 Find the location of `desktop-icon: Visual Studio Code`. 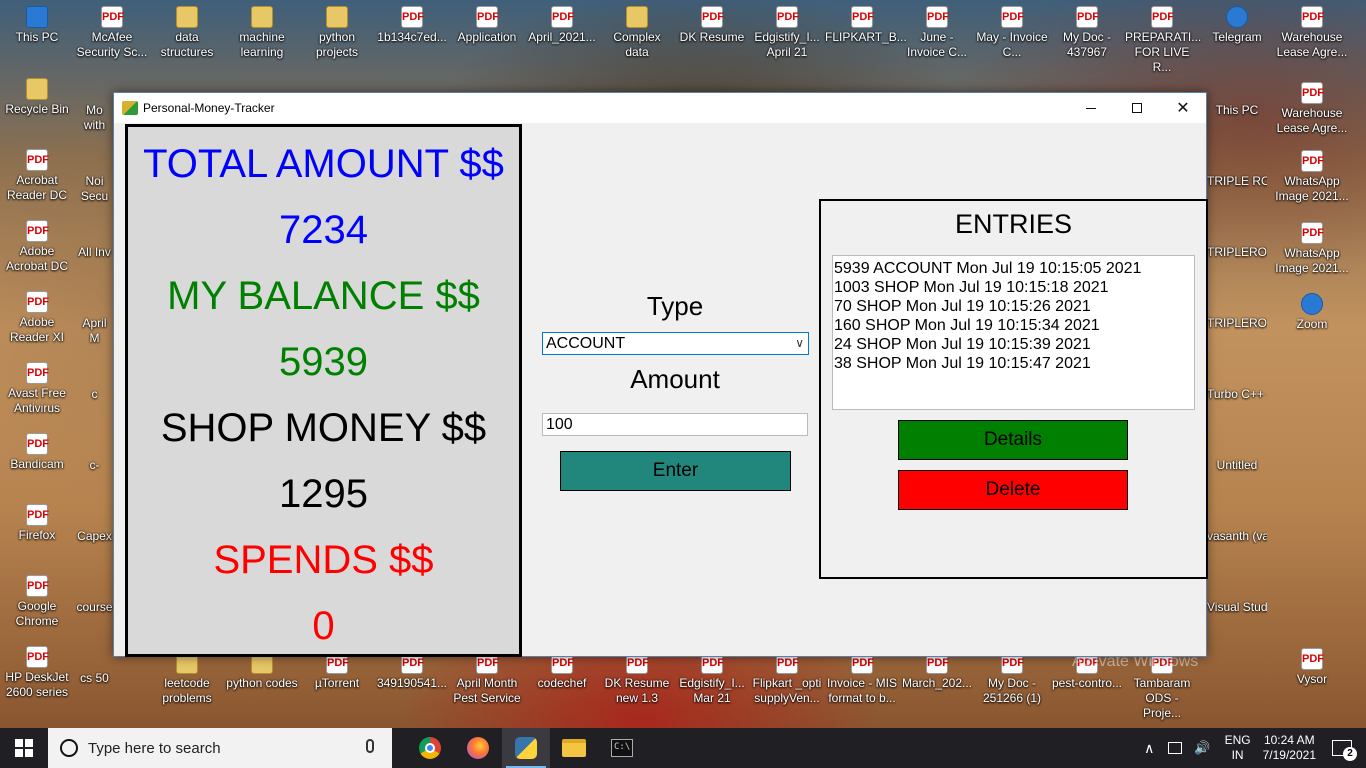

desktop-icon: Visual Studio Code is located at coordinates (1237, 607).